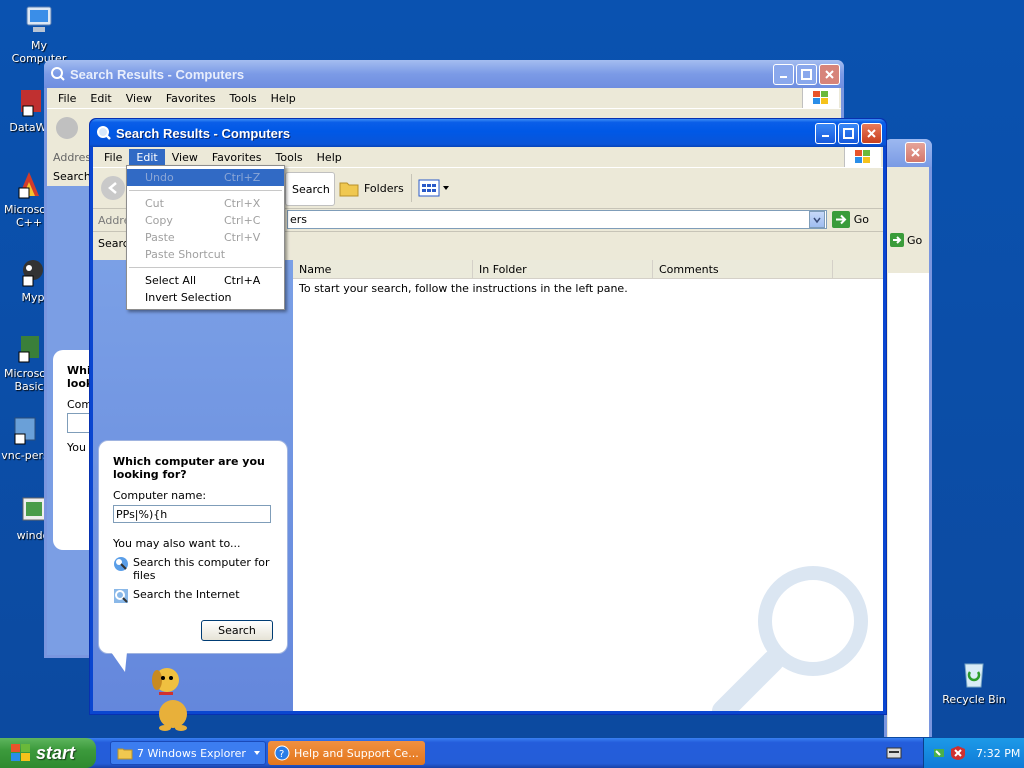 Image resolution: width=1024 pixels, height=768 pixels. What do you see at coordinates (825, 136) in the screenshot?
I see `minimize-icon` at bounding box center [825, 136].